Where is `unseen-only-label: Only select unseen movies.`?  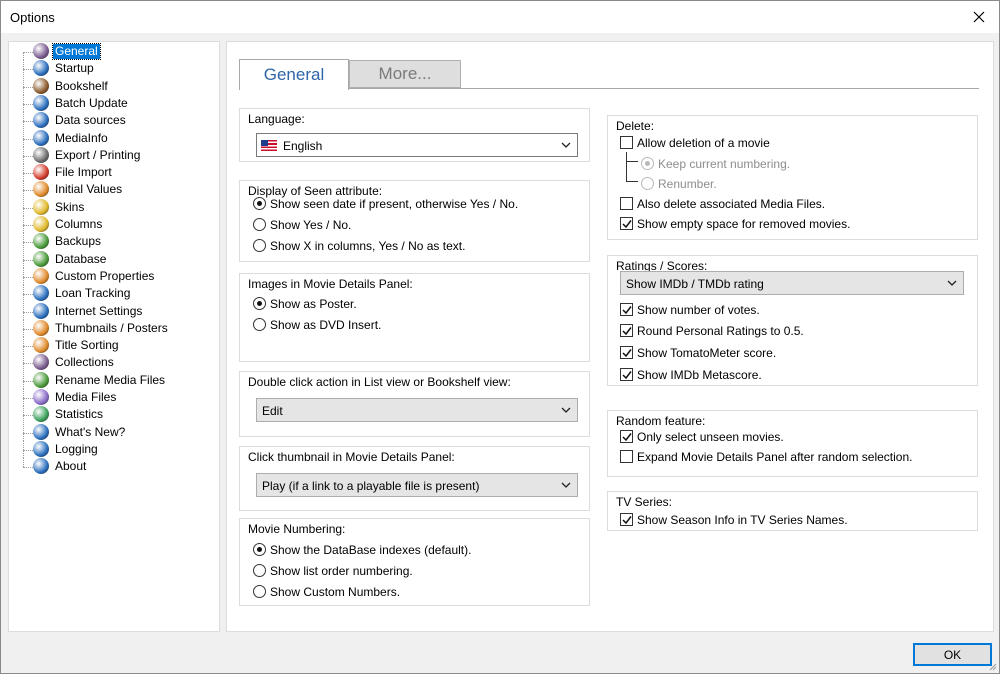 unseen-only-label: Only select unseen movies. is located at coordinates (710, 437).